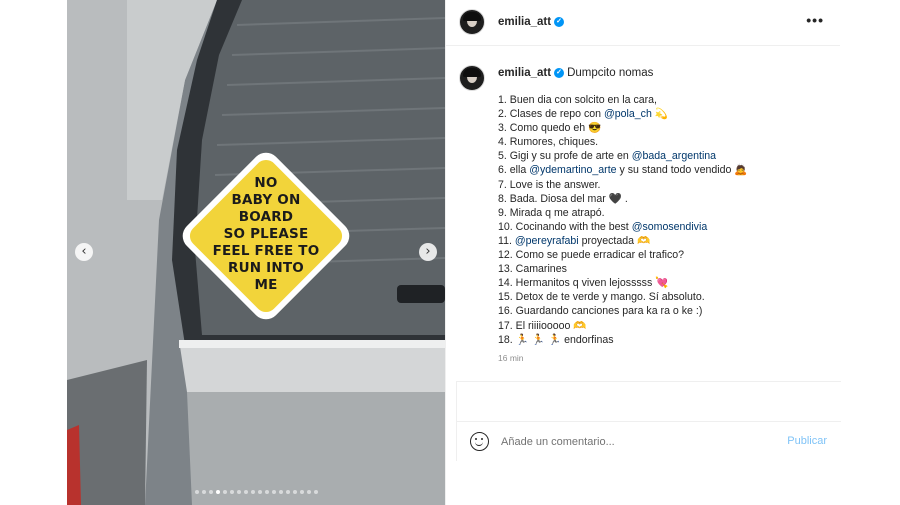 The width and height of the screenshot is (900, 505). What do you see at coordinates (565, 156) in the screenshot?
I see `caption-text: 5. Gigi y su profe de arte en` at bounding box center [565, 156].